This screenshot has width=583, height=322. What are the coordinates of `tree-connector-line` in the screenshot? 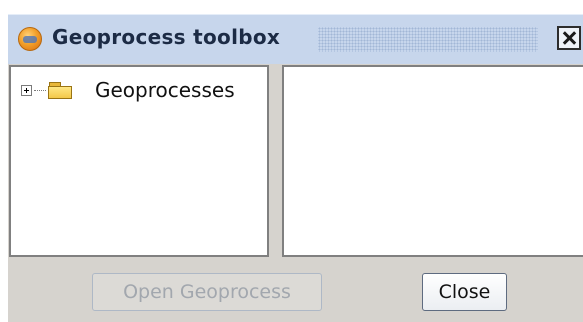 It's located at (40, 90).